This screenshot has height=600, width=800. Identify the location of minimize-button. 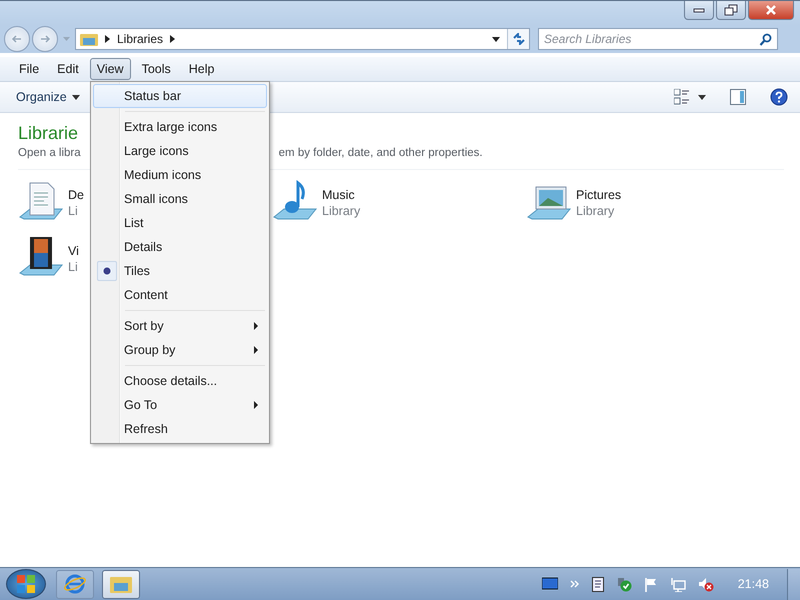
(699, 10).